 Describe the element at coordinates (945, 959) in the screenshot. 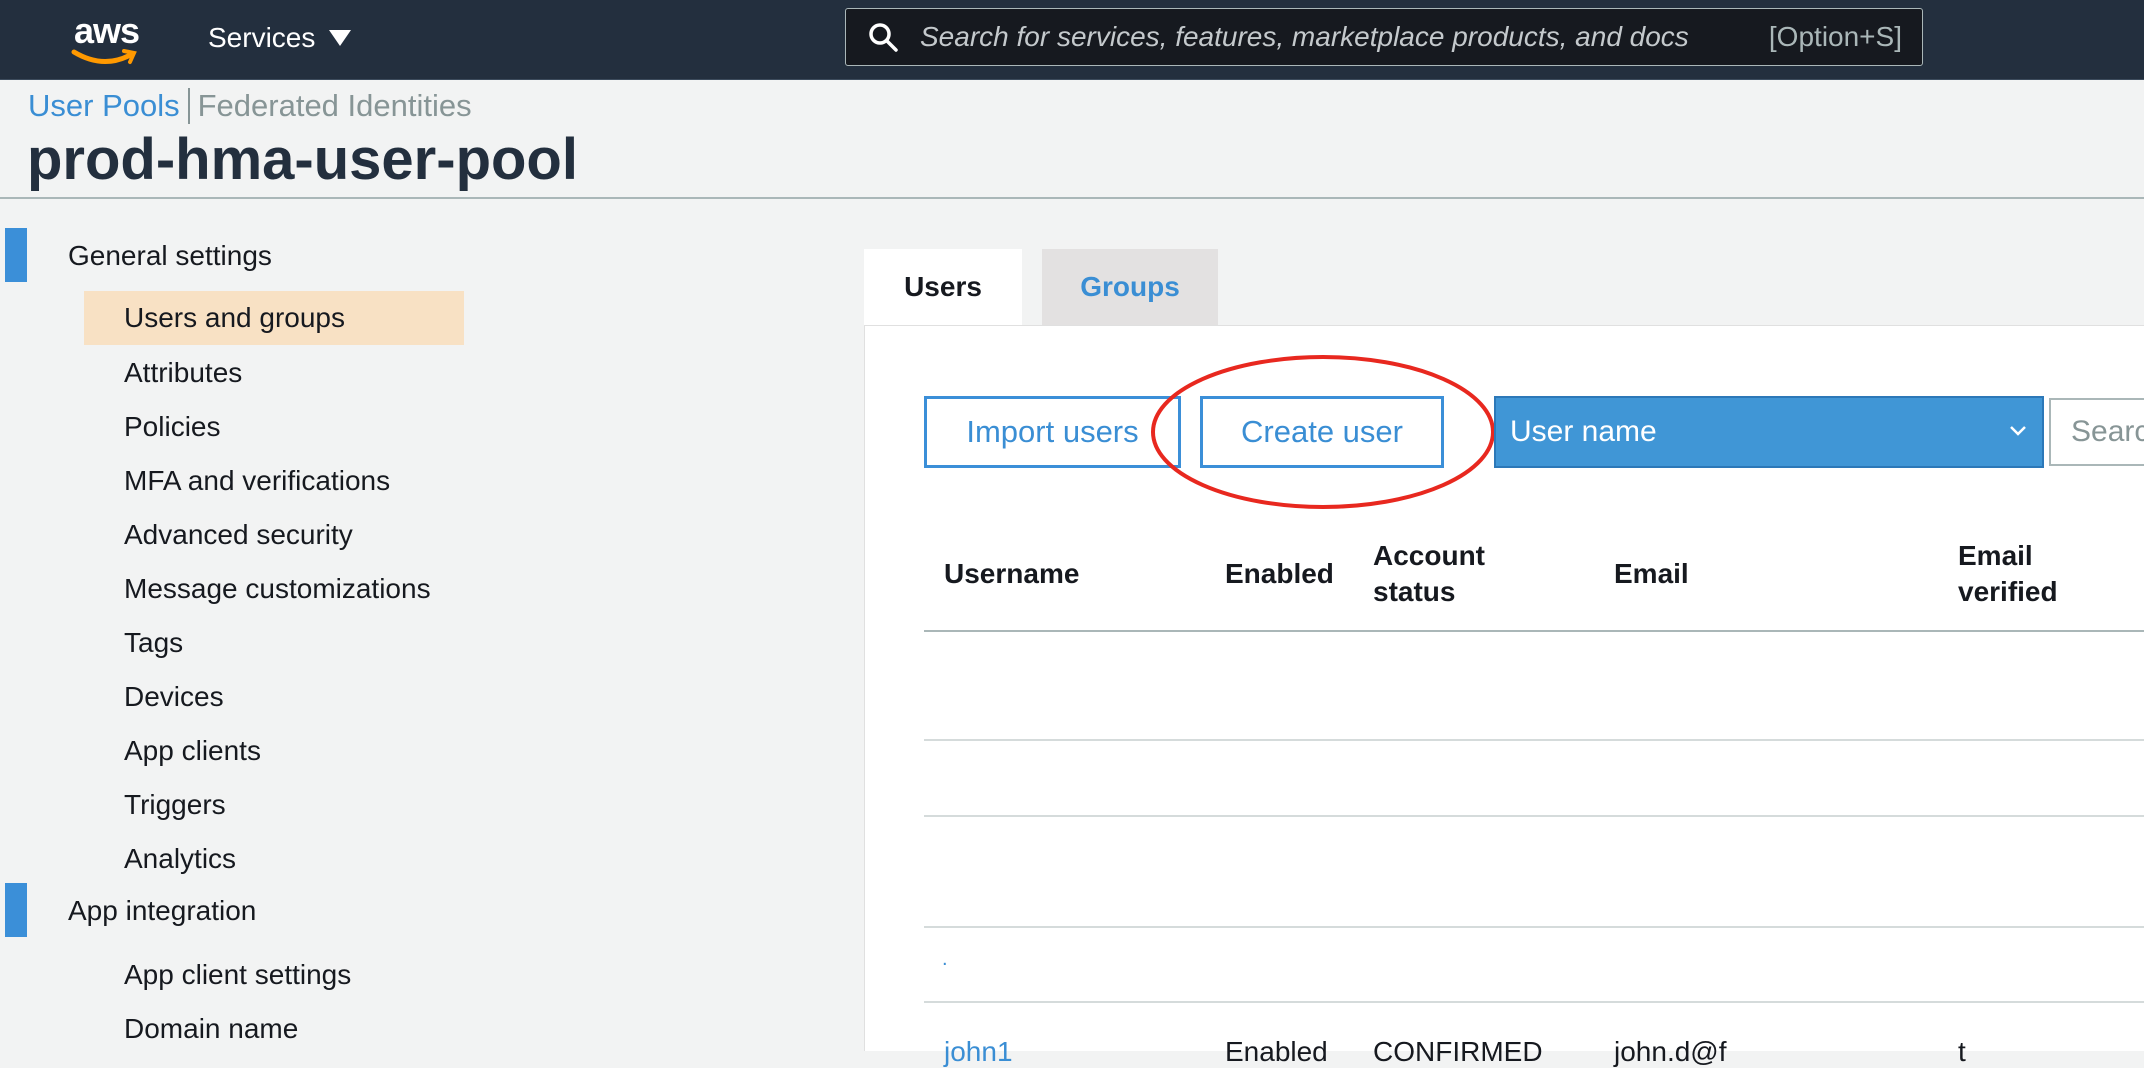

I see `table-row-username-link: .` at that location.